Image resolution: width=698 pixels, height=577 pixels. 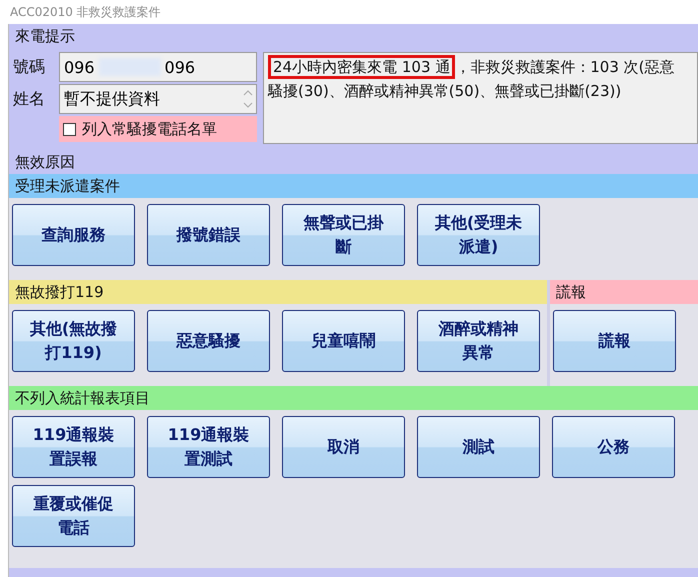 What do you see at coordinates (480, 98) in the screenshot?
I see `notice-text: 24小時內密集來電 103 通 ，非救災救護案件：103 次(惡意騷擾(30)、酒醉或精神異常(50)、無聲或已掛斷(23))` at bounding box center [480, 98].